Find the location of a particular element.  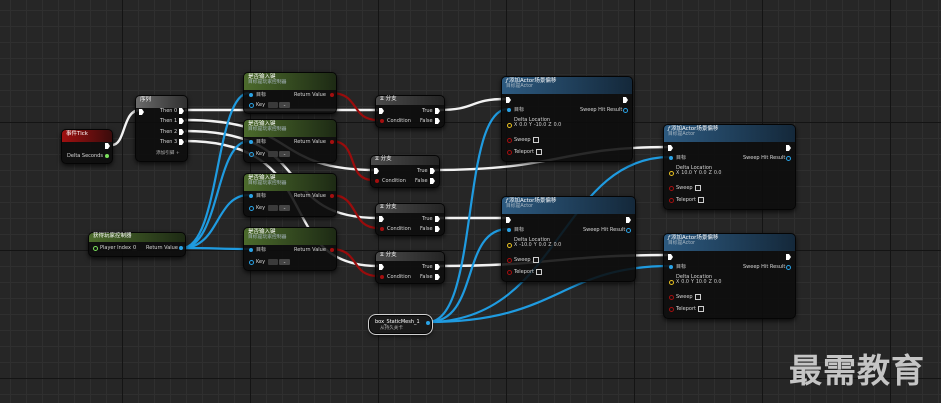

branch1-false-pin is located at coordinates (437, 121).